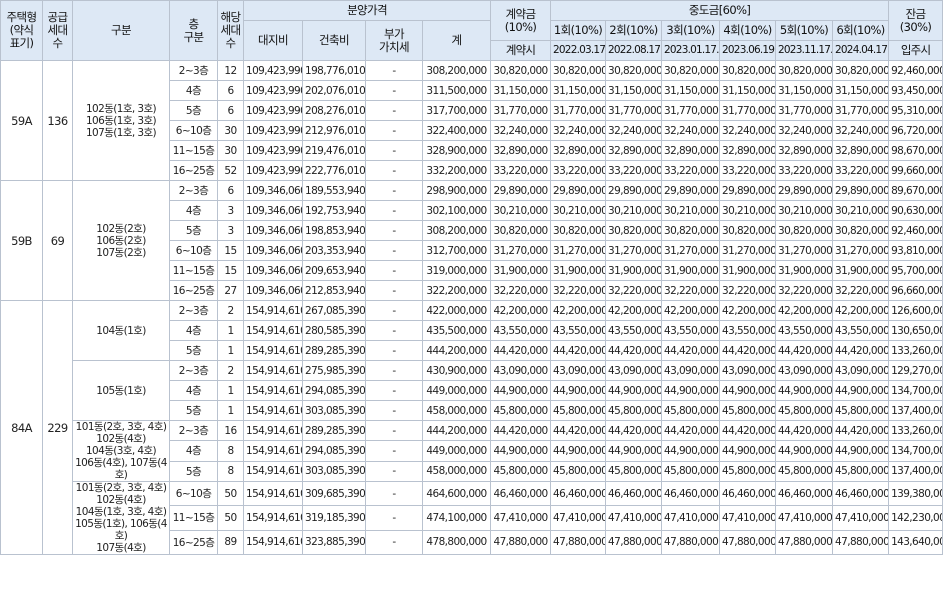 Image resolution: width=944 pixels, height=592 pixels. I want to click on total-cell: 474,100,000, so click(456, 518).